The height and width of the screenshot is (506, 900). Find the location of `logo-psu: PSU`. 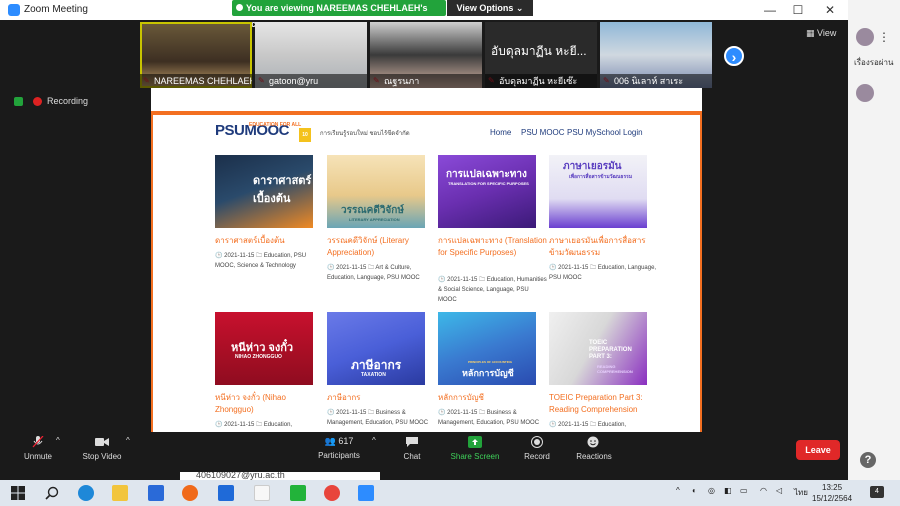

logo-psu: PSU is located at coordinates (230, 130).